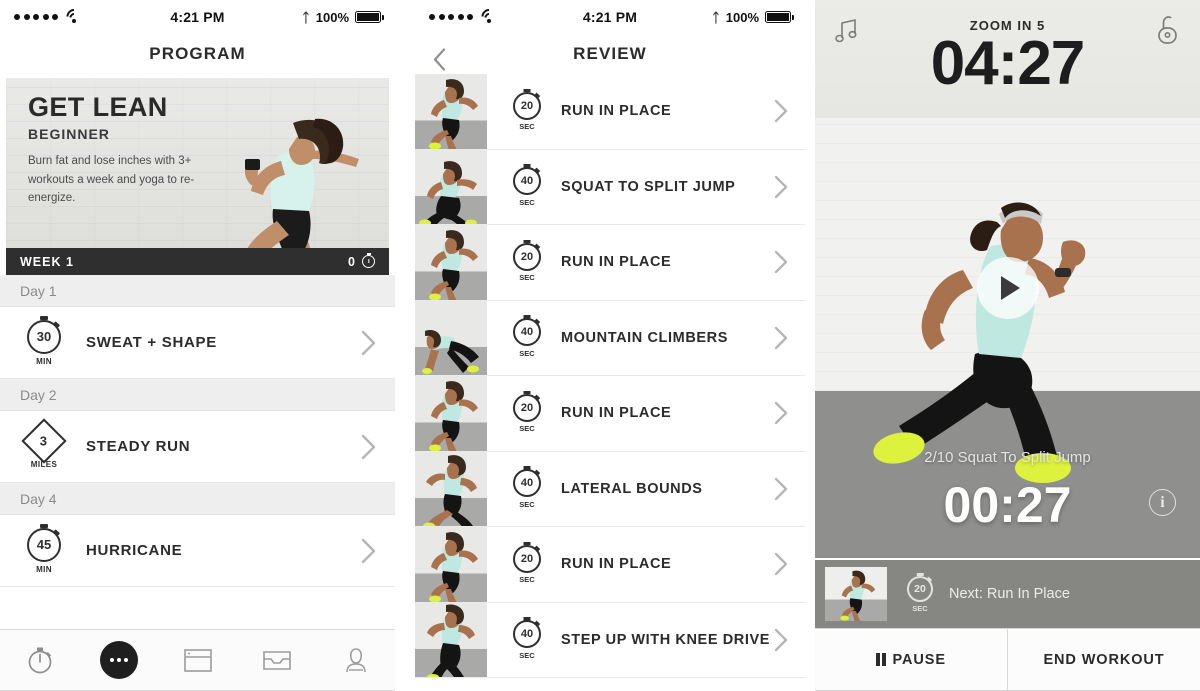  Describe the element at coordinates (666, 639) in the screenshot. I see `exercise-name: STEP UP WITH KNEE DRIVE` at that location.